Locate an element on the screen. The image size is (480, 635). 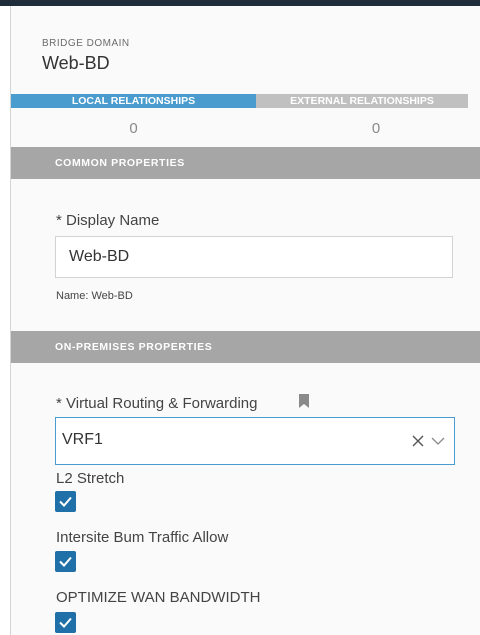
vrf-select-value: VRF1 is located at coordinates (82, 439).